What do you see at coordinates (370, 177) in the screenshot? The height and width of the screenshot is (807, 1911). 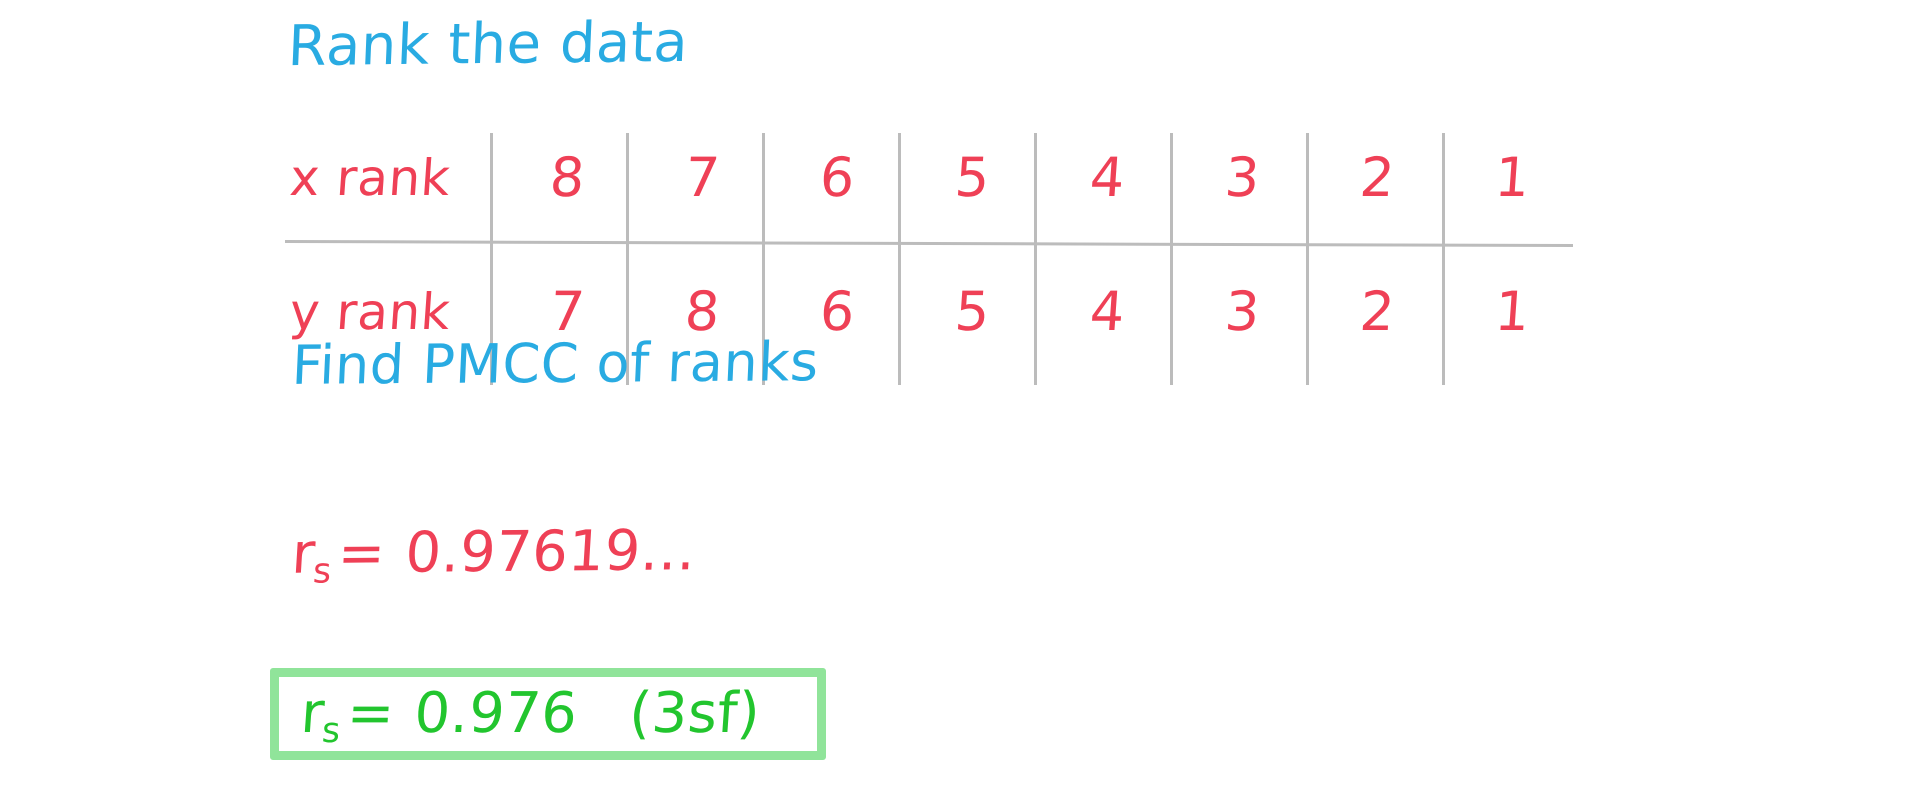 I see `row-label-x-rank: x rank` at bounding box center [370, 177].